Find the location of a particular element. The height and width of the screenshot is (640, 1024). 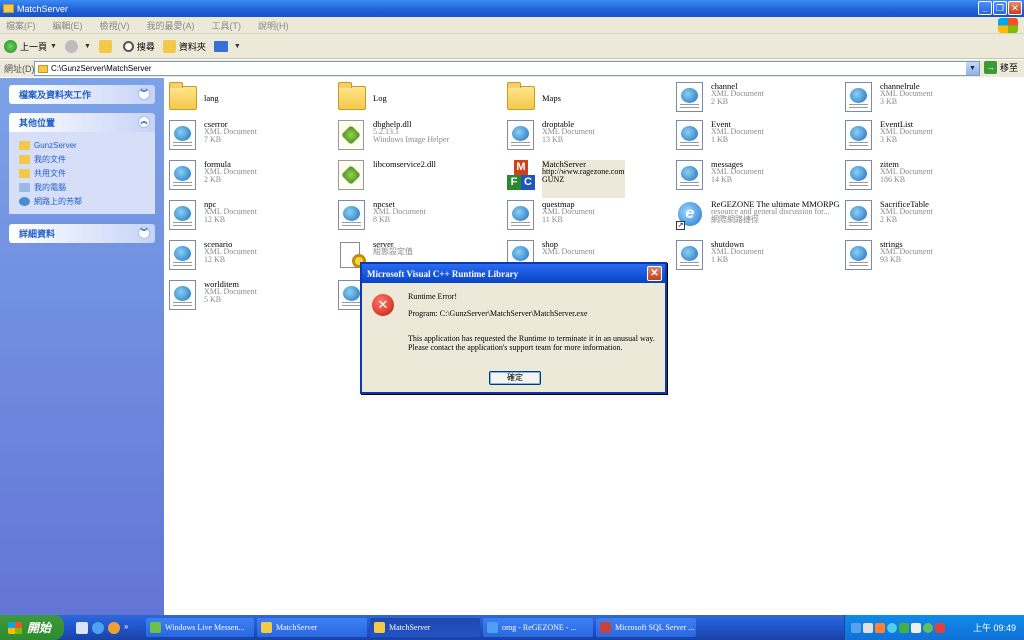

address-input: C:\GunzServer\MatchServer ▼ is located at coordinates (507, 68).